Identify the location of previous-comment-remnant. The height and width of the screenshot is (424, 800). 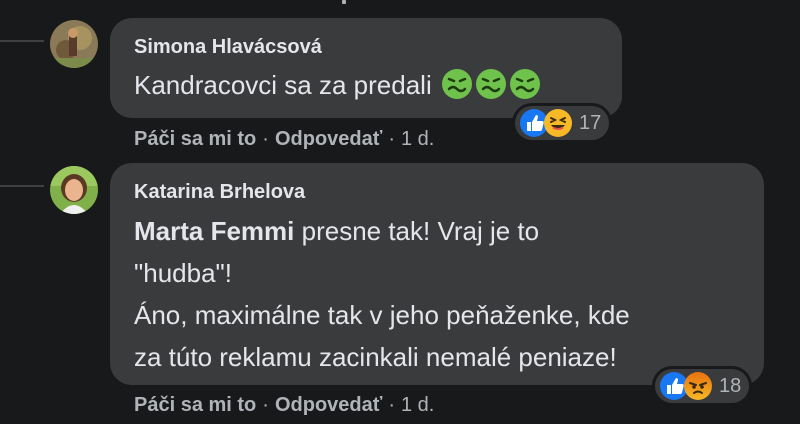
(344, 2).